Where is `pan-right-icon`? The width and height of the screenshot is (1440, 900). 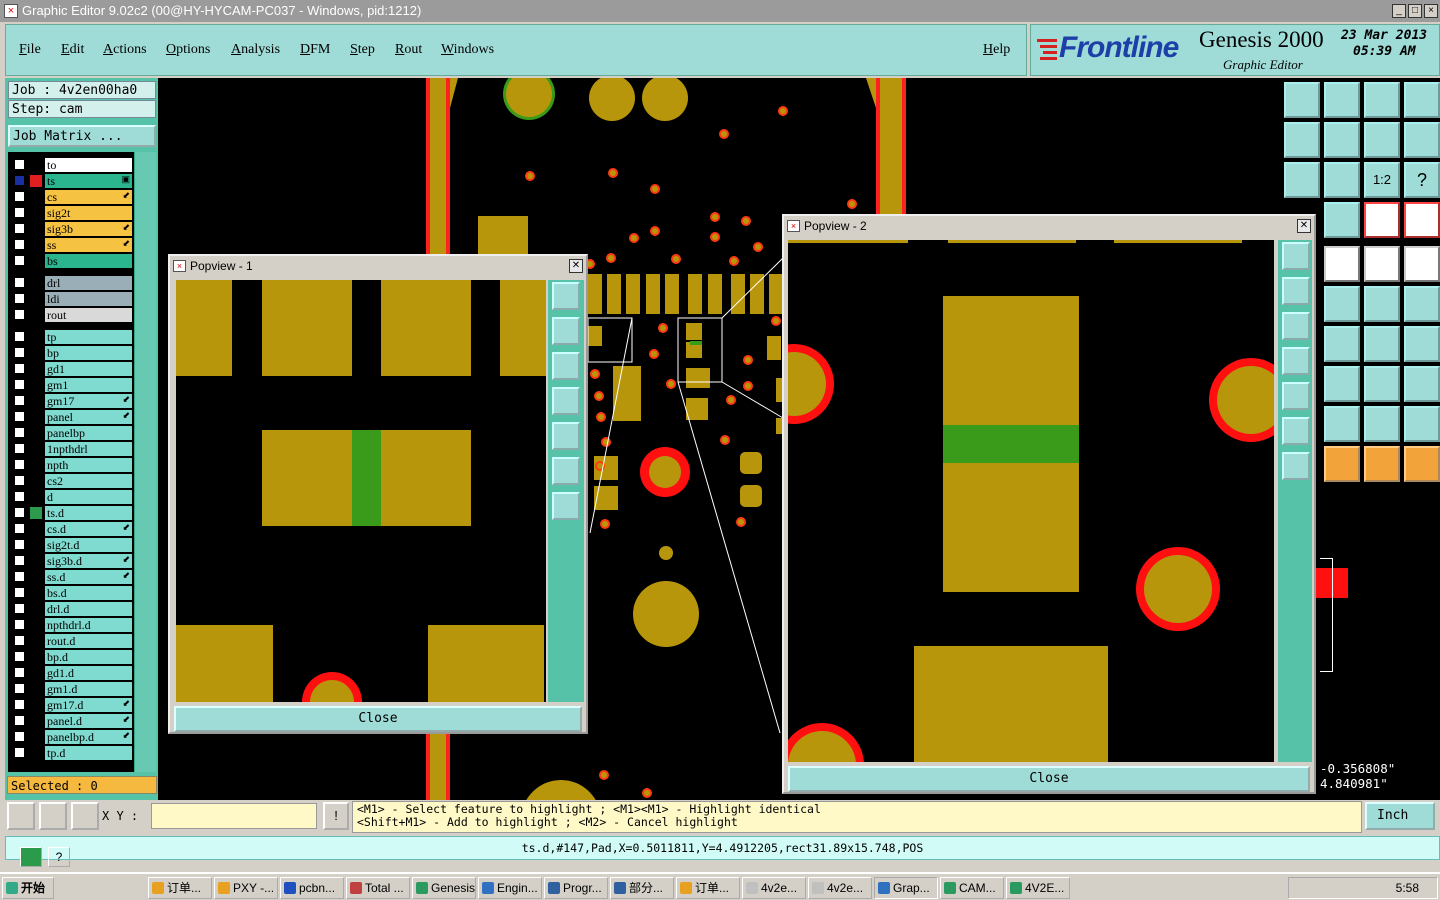 pan-right-icon is located at coordinates (1342, 140).